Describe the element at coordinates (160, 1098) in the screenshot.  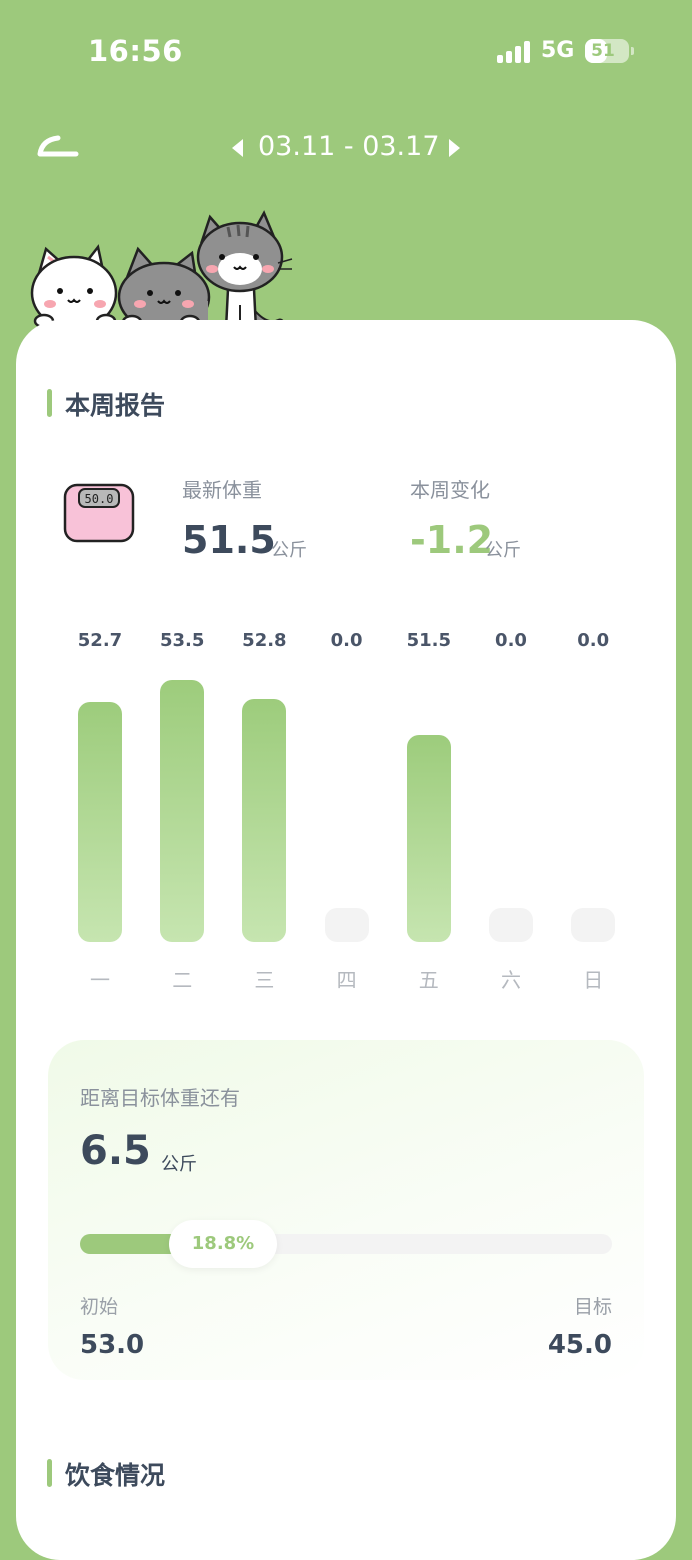
I see `goal-remaining-label: 距离目标体重还有` at that location.